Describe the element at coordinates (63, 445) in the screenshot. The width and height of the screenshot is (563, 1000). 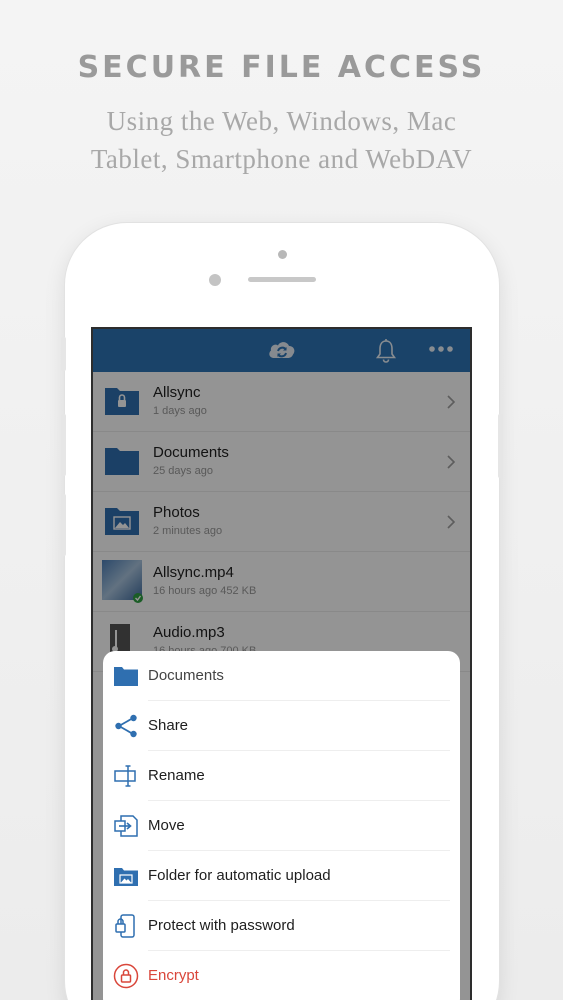
I see `phone-volume-up-button` at that location.